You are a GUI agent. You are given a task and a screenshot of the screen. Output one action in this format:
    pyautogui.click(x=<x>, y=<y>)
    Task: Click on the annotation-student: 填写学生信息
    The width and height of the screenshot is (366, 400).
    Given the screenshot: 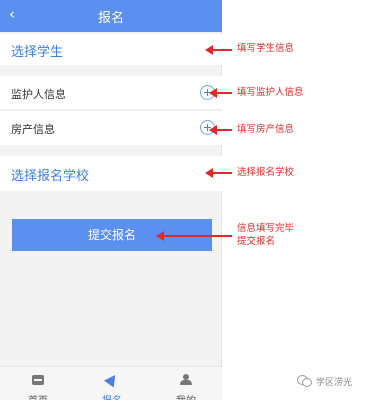 What is the action you would take?
    pyautogui.click(x=266, y=48)
    